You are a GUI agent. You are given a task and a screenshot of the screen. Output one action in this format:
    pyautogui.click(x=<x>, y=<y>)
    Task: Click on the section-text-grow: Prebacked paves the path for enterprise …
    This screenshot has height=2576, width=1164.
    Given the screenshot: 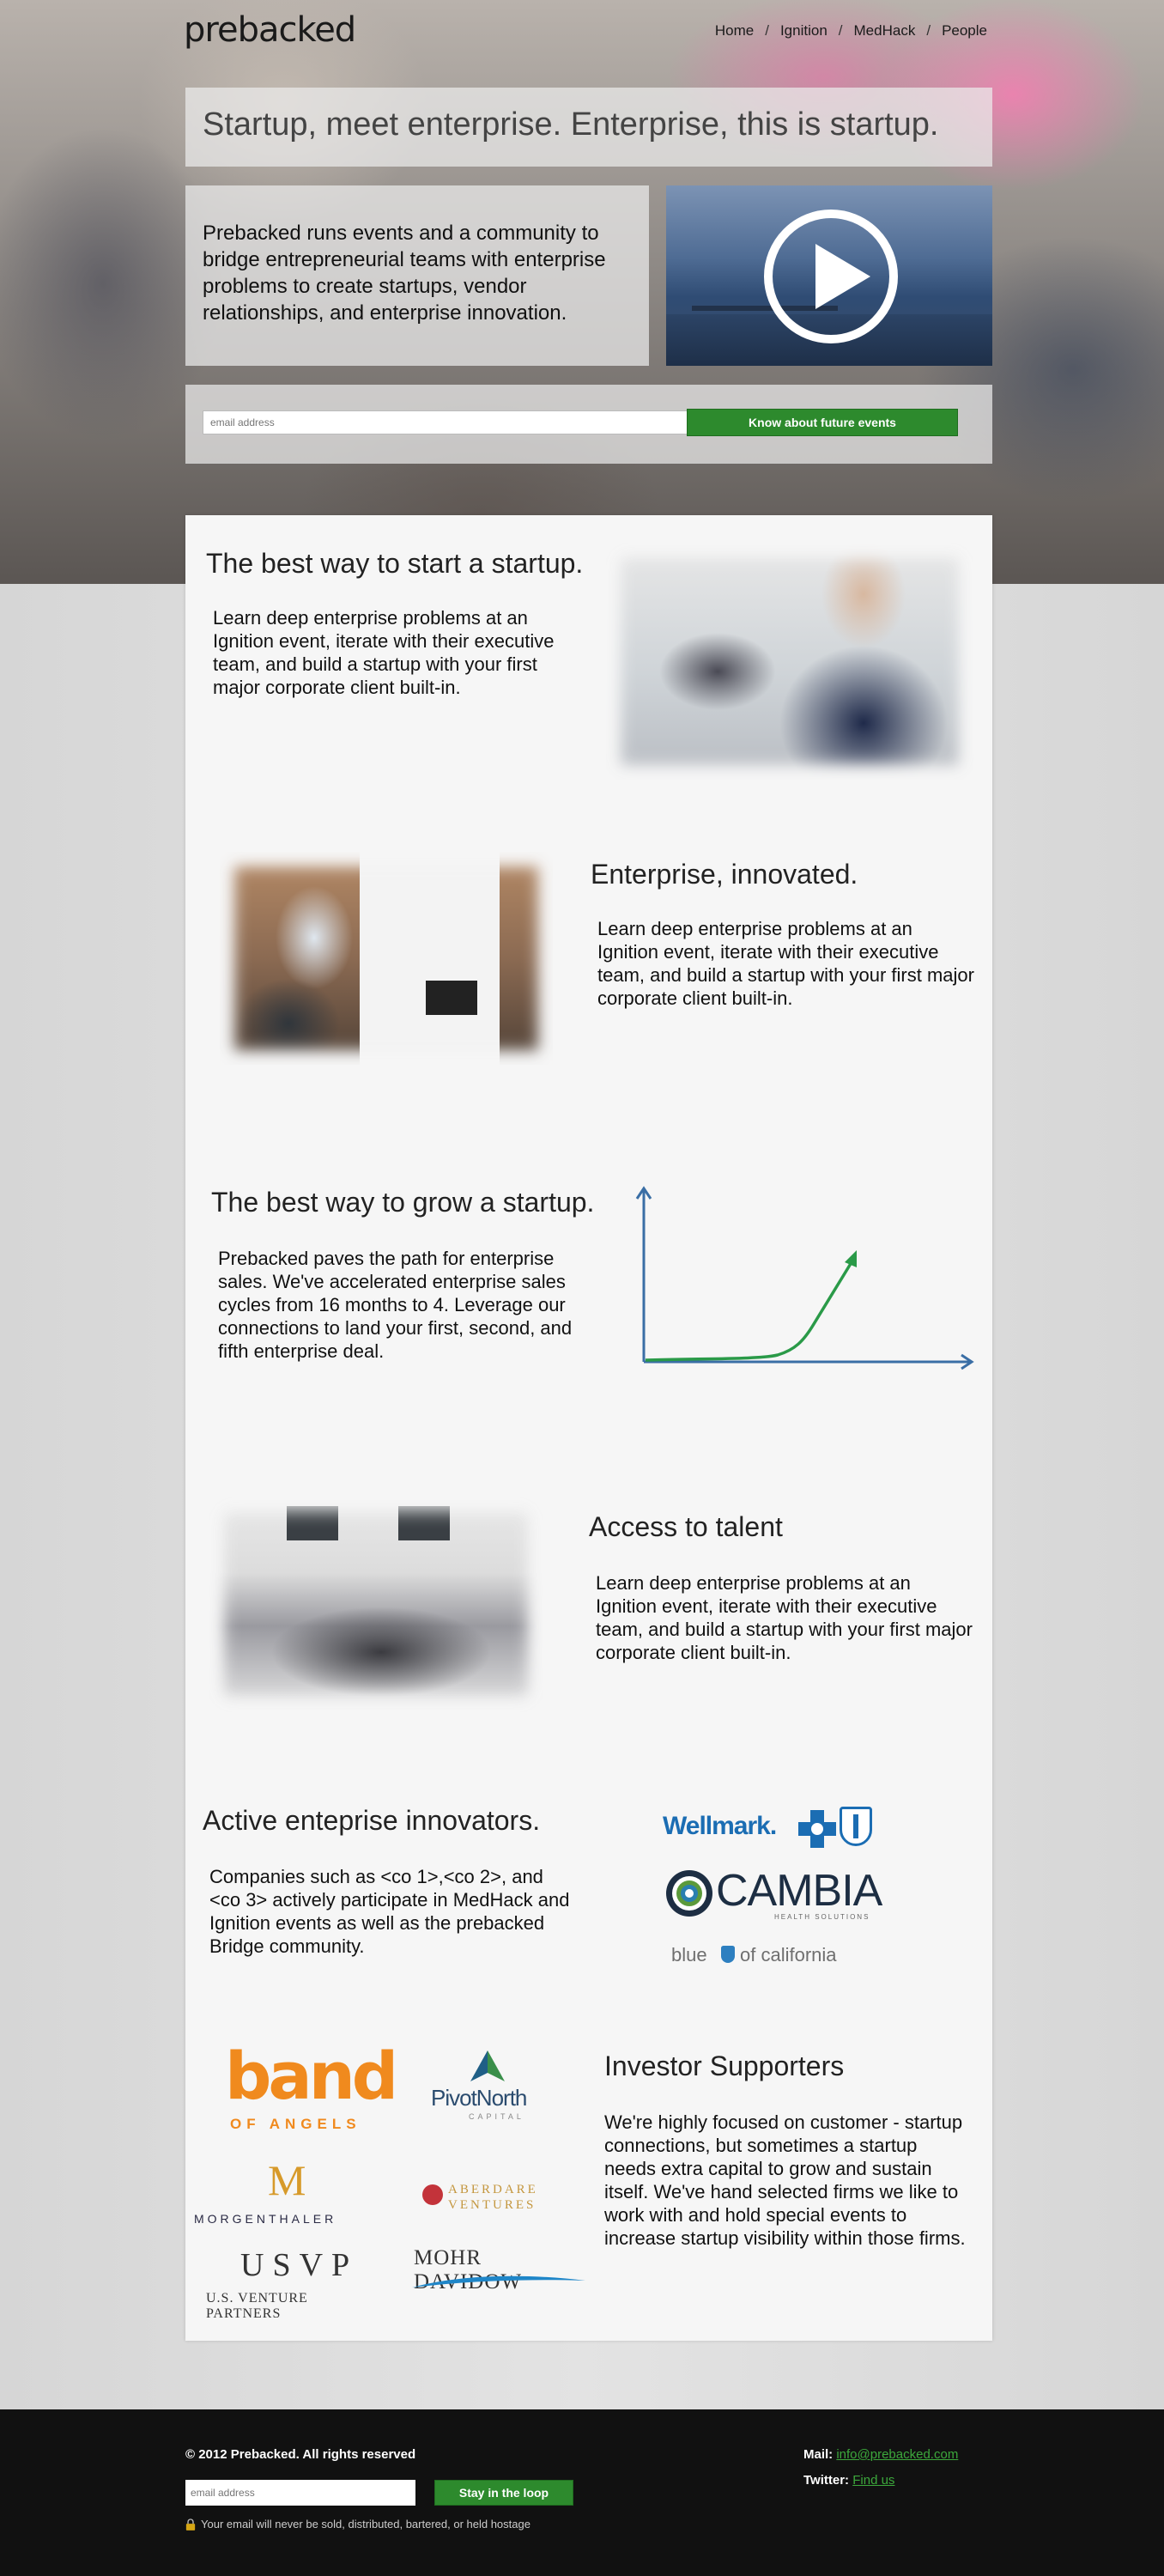 What is the action you would take?
    pyautogui.click(x=395, y=1305)
    